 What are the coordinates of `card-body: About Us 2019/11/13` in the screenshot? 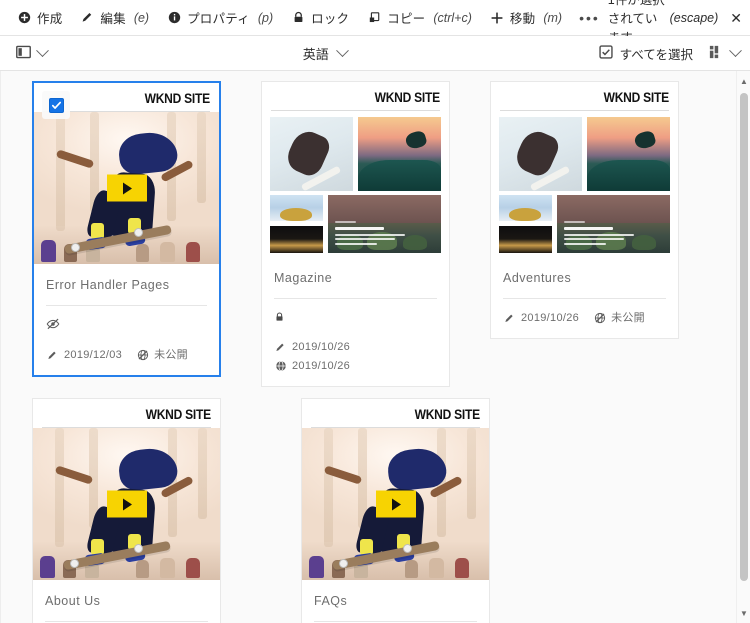 It's located at (126, 601).